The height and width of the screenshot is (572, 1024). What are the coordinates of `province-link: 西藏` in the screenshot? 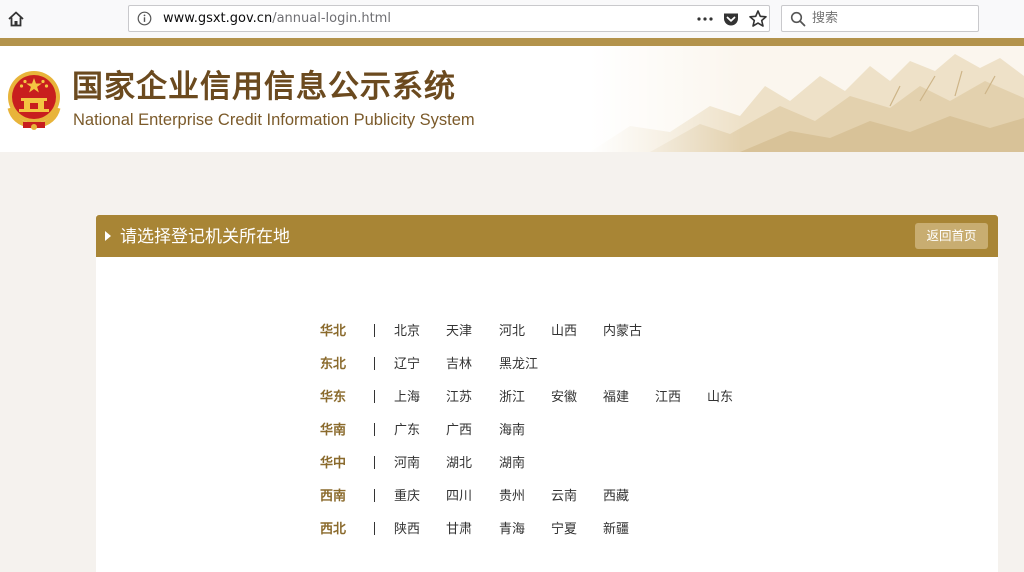 It's located at (616, 496).